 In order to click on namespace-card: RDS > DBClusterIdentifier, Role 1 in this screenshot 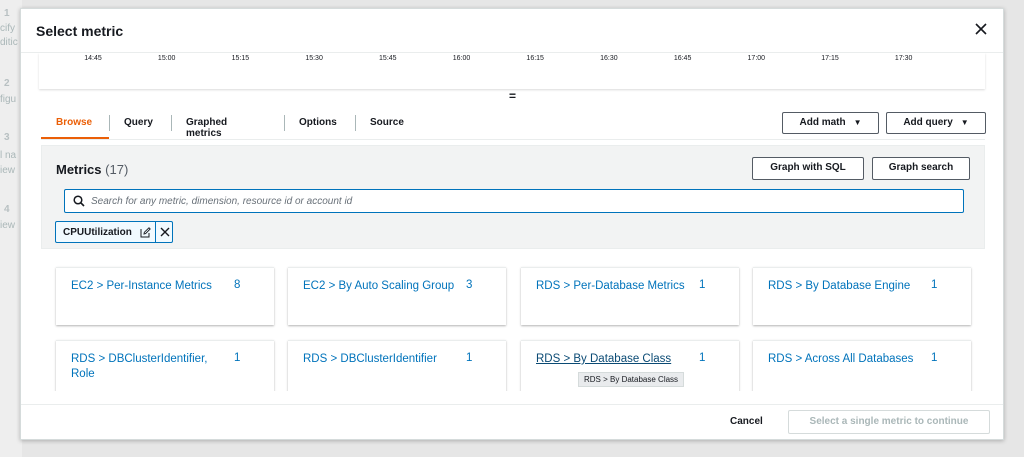, I will do `click(165, 365)`.